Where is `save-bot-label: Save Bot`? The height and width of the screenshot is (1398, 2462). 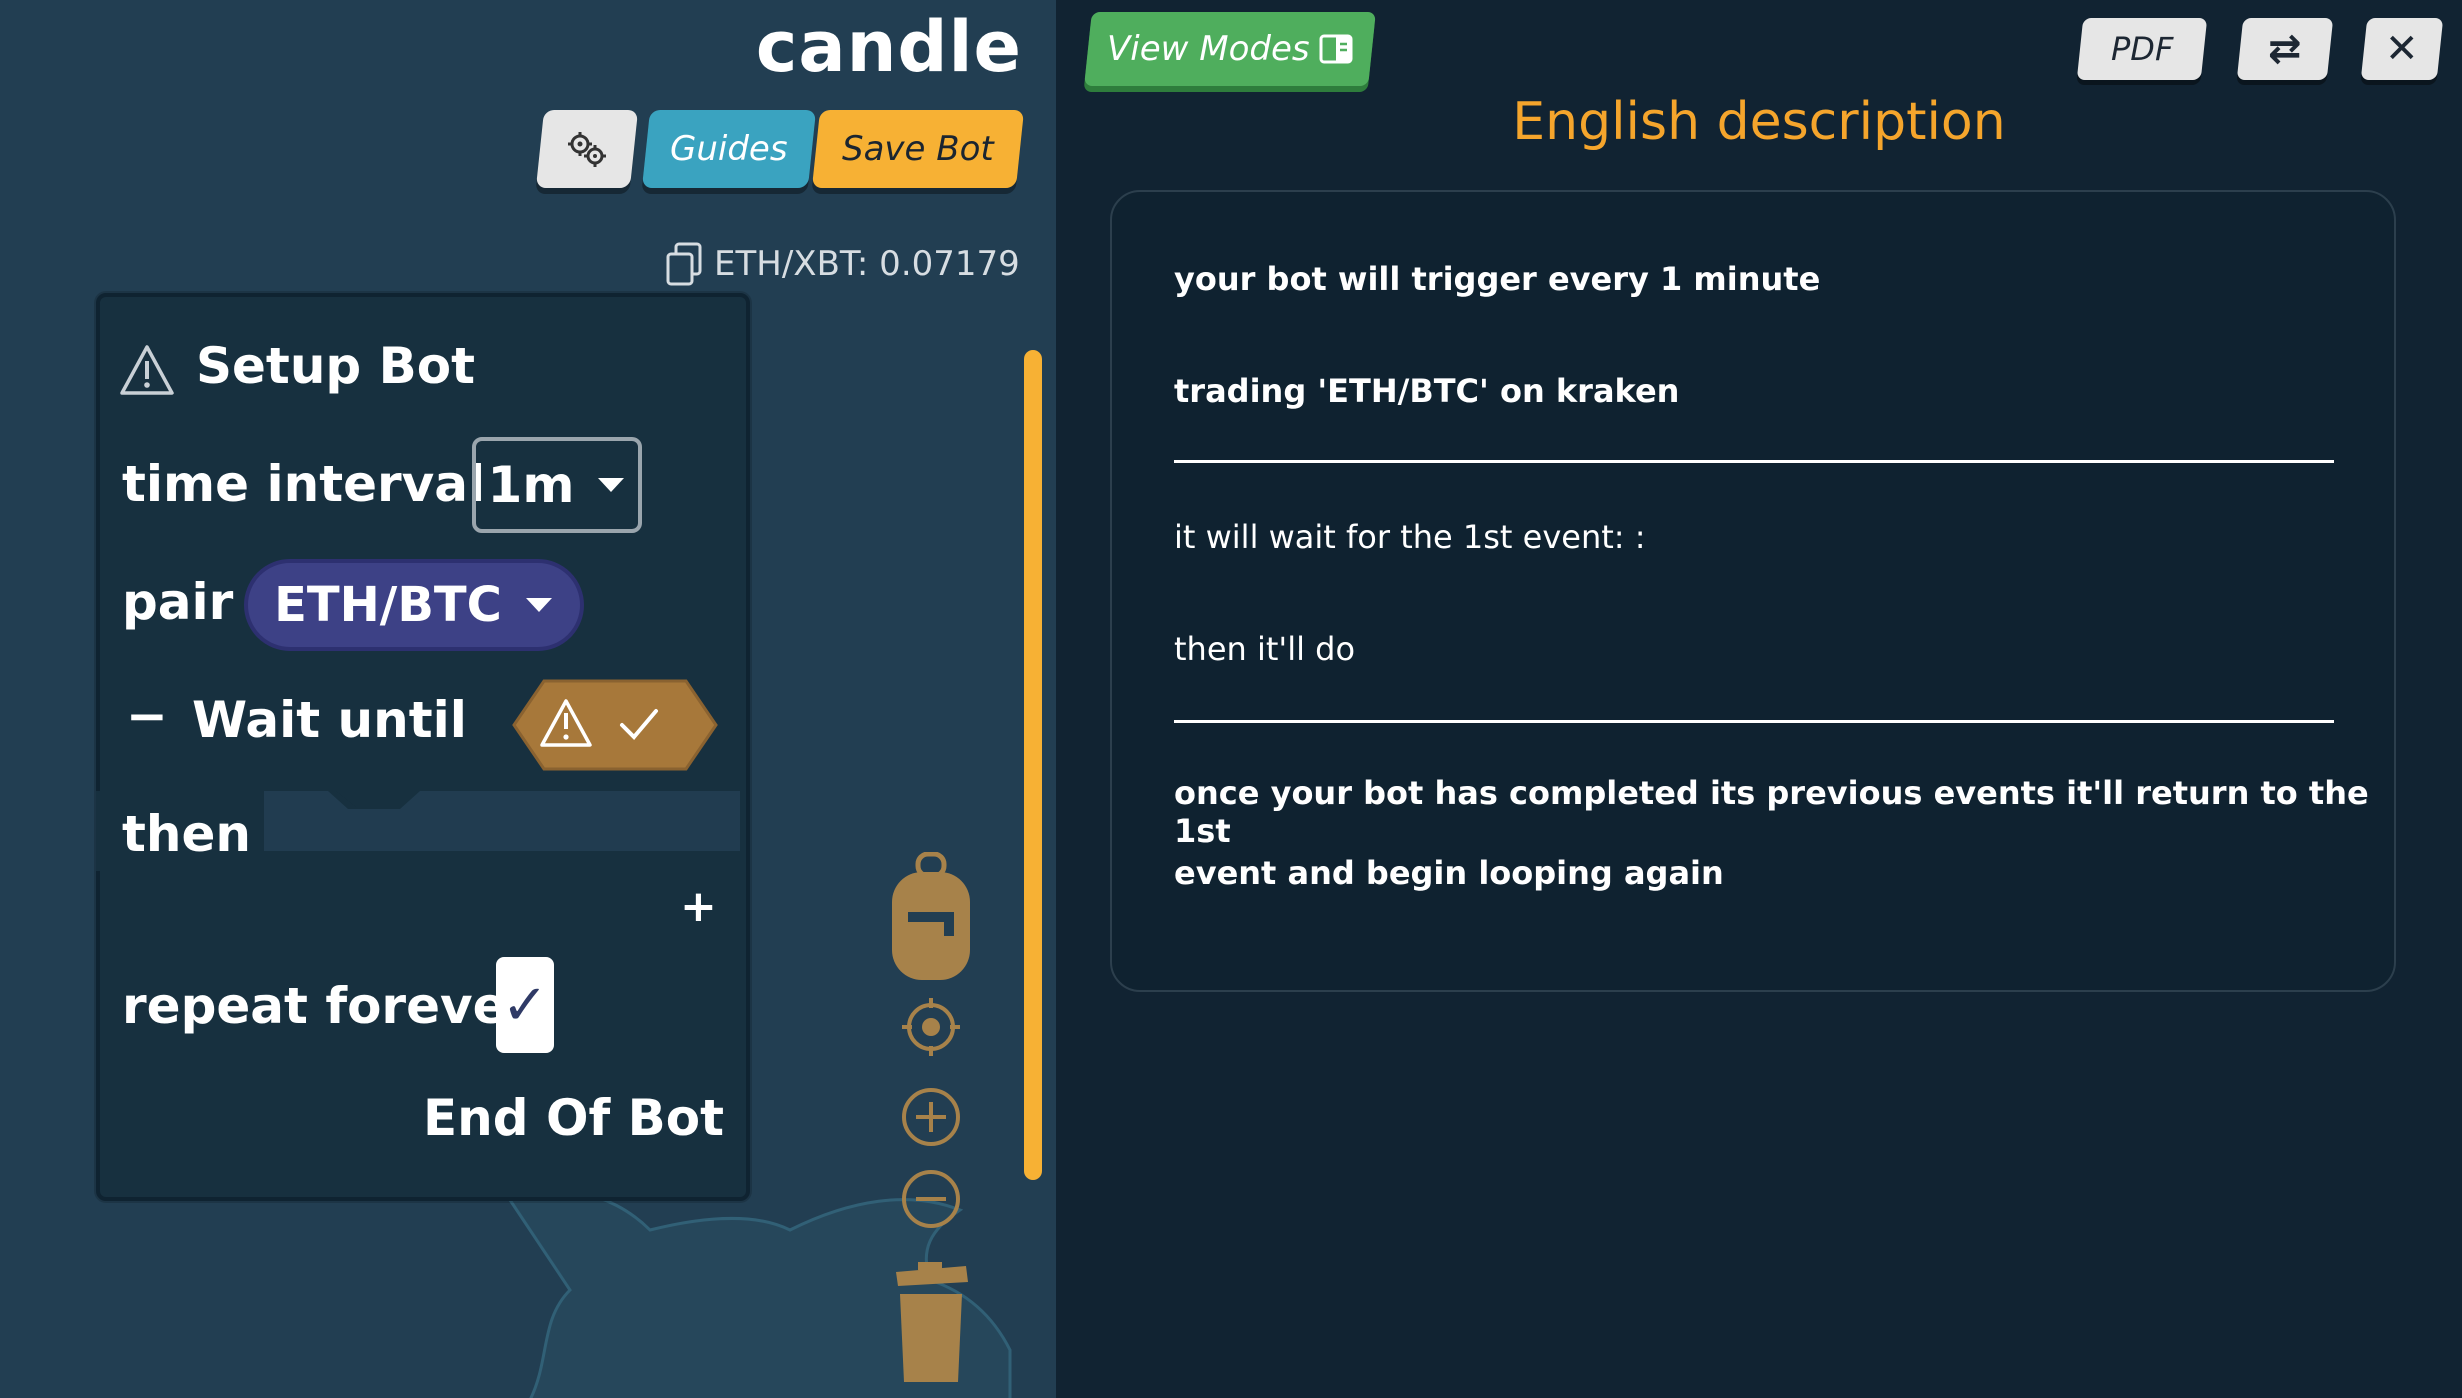 save-bot-label: Save Bot is located at coordinates (918, 149).